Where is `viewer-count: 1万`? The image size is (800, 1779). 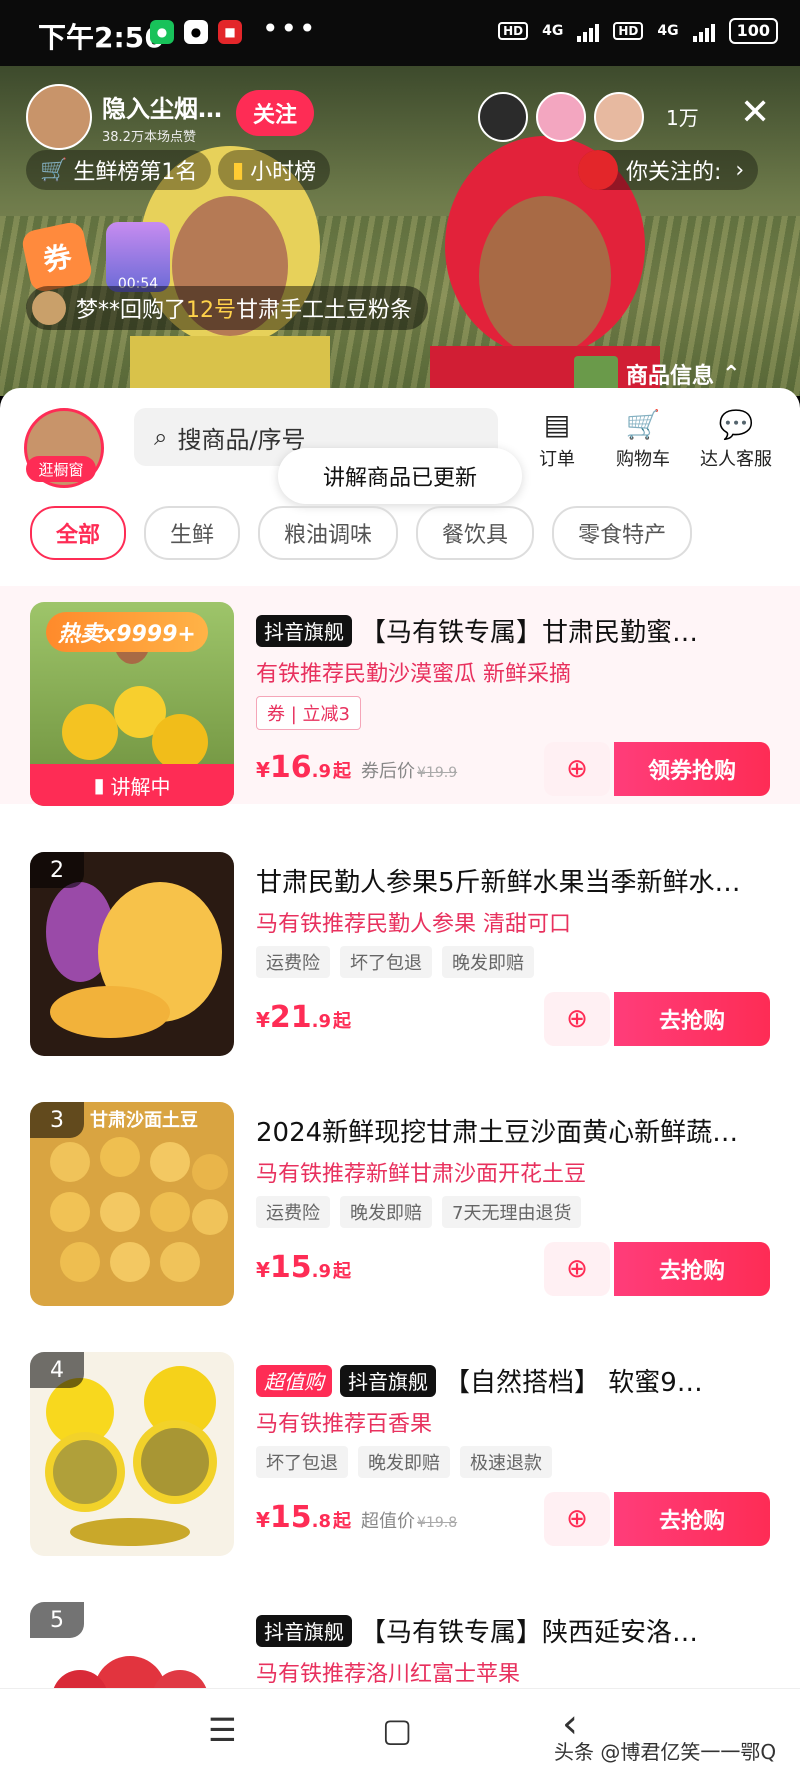
viewer-count: 1万 is located at coordinates (682, 116).